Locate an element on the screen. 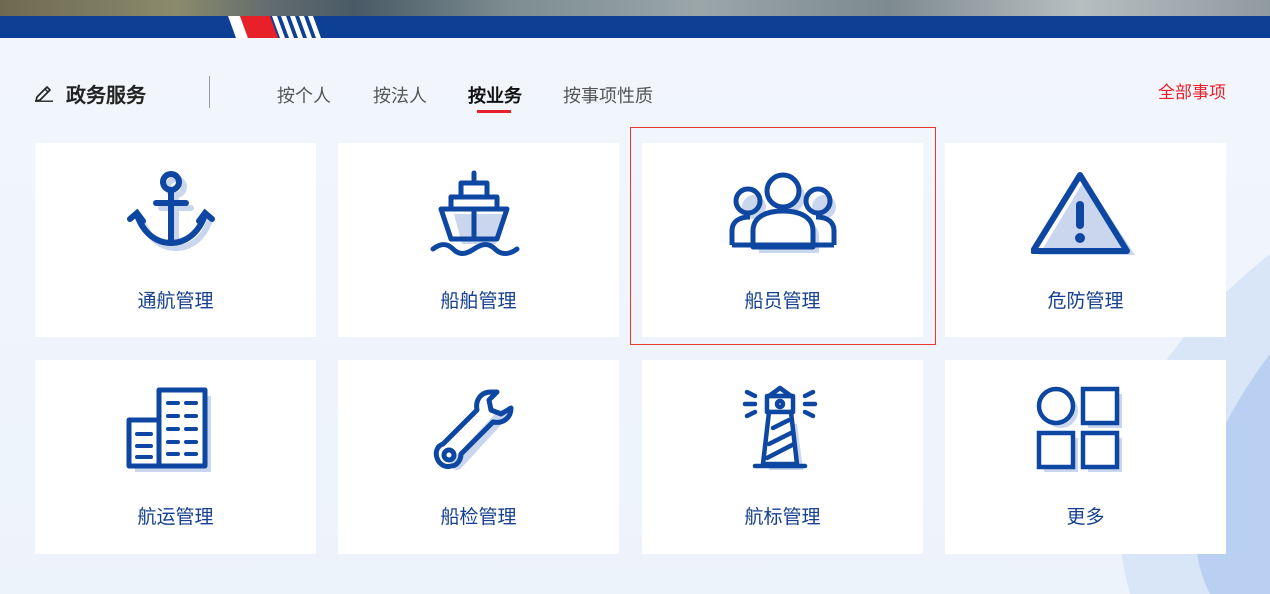 Image resolution: width=1270 pixels, height=594 pixels. card-shipping-management: 航运管理 is located at coordinates (175, 457).